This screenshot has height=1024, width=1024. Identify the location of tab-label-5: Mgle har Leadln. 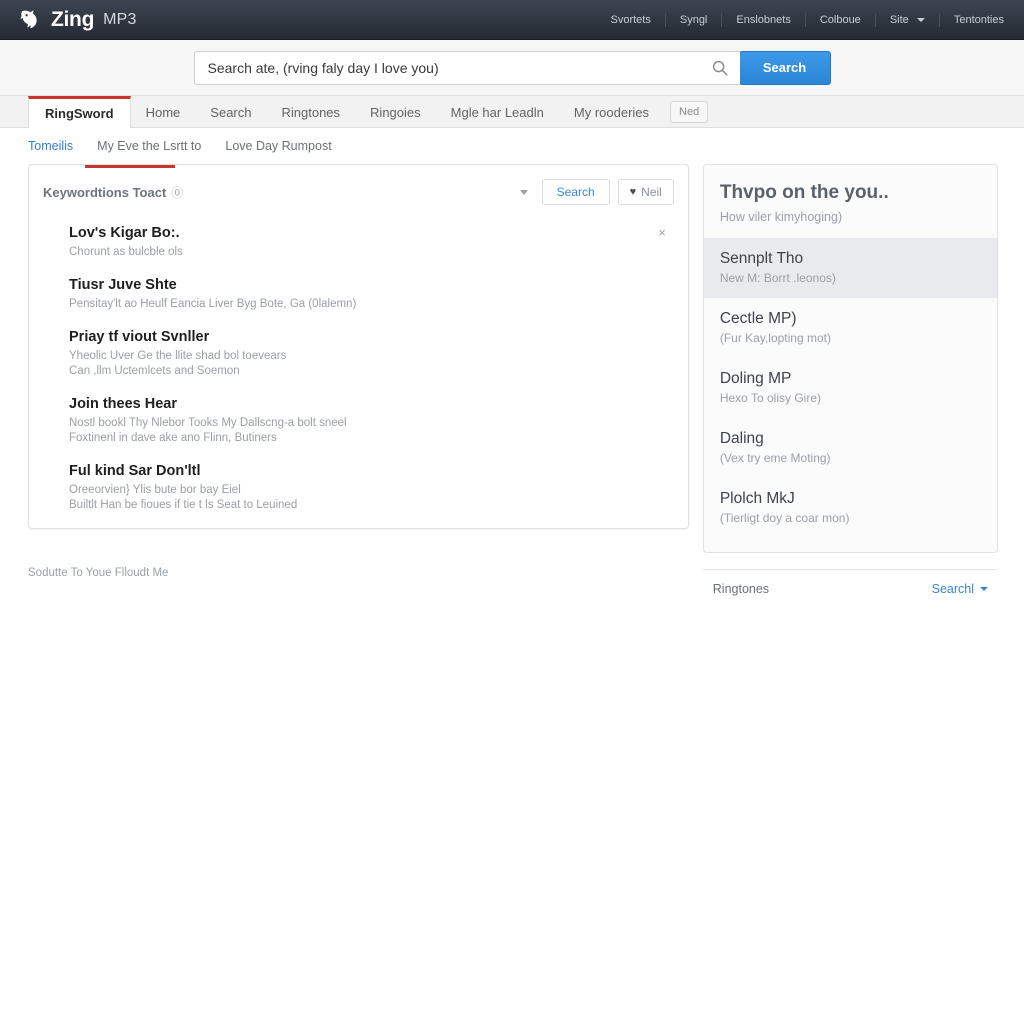
(497, 112).